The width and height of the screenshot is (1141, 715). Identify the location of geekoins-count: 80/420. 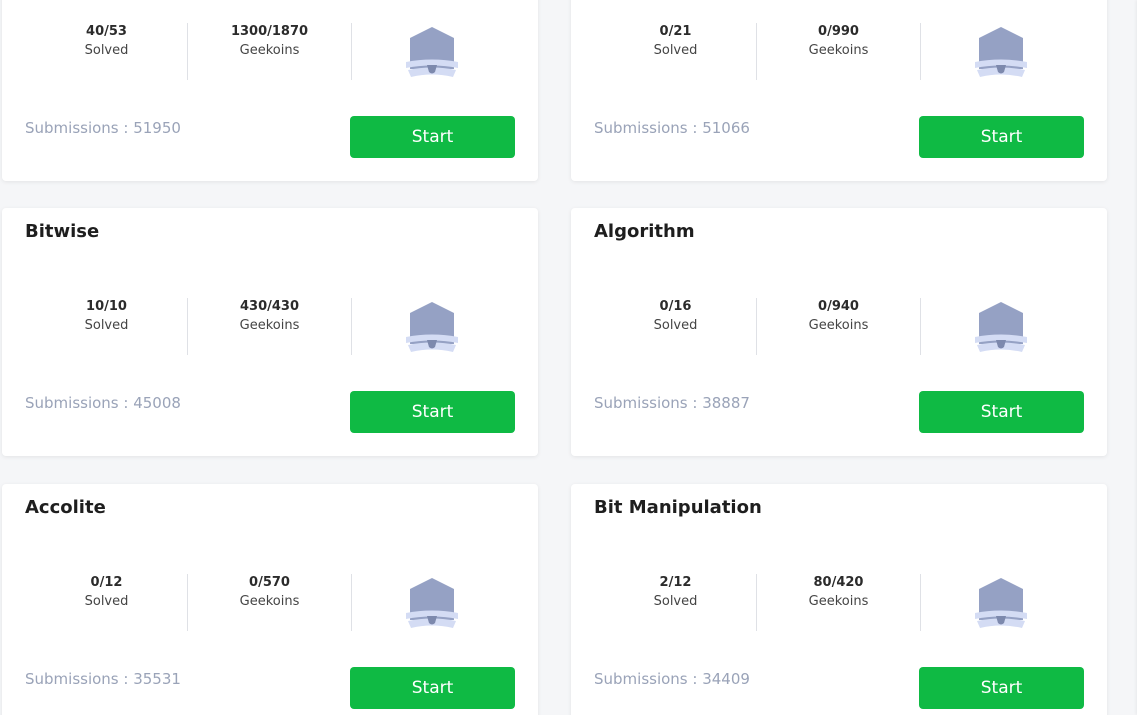
(838, 582).